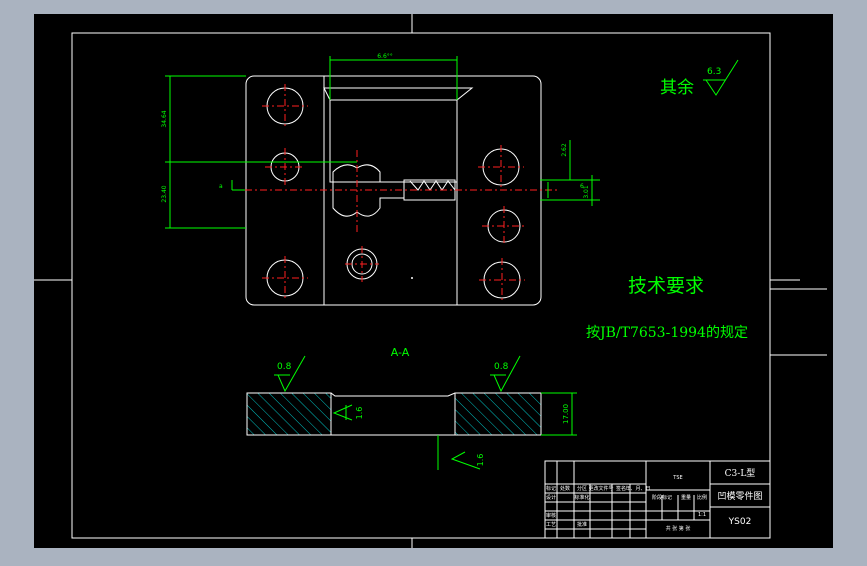 The image size is (867, 566). Describe the element at coordinates (739, 496) in the screenshot. I see `drawing-name: 凹模零件图` at that location.